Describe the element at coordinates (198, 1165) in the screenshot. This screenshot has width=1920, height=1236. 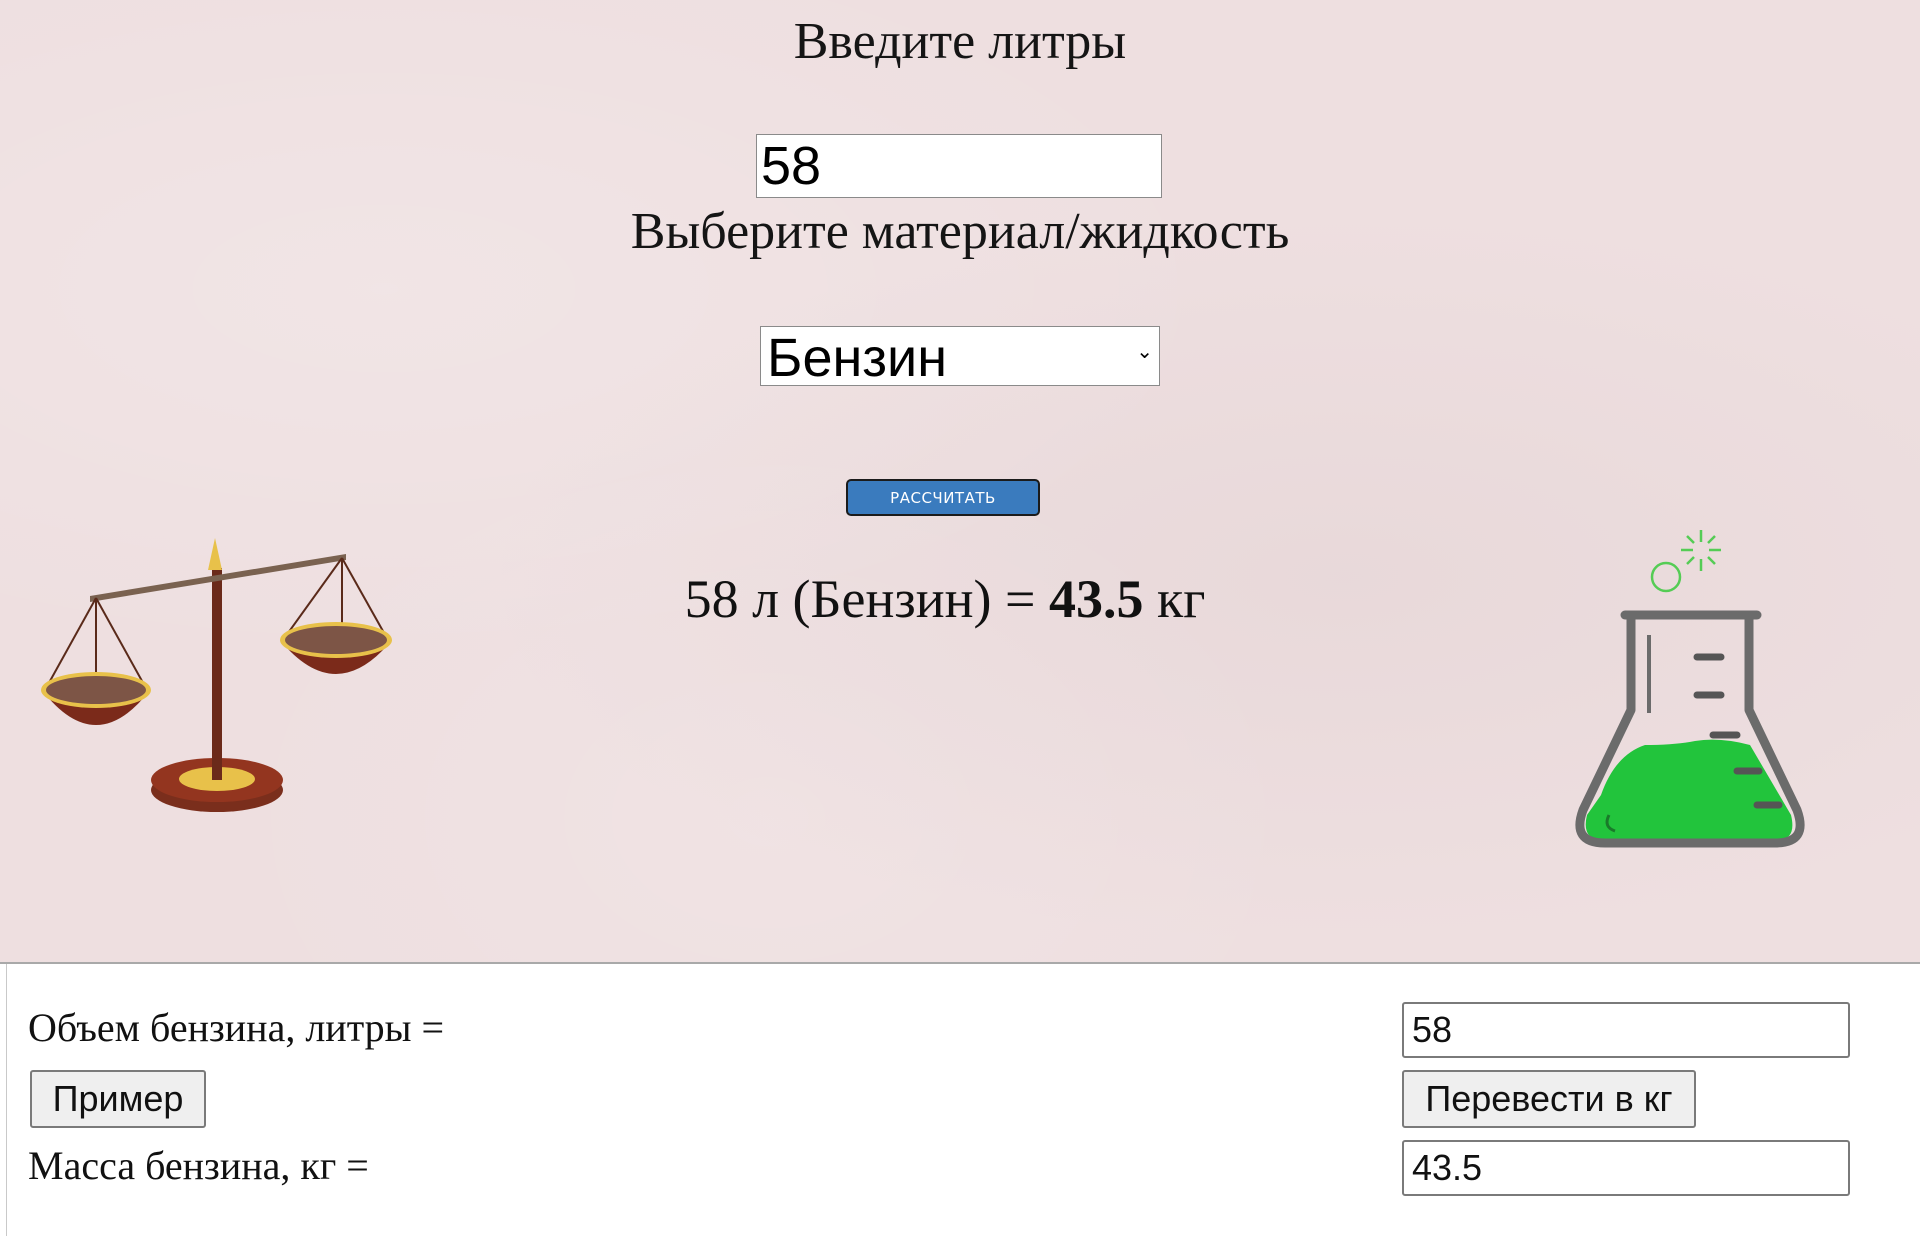
I see `mass-label: Масса бензина, кг =` at that location.